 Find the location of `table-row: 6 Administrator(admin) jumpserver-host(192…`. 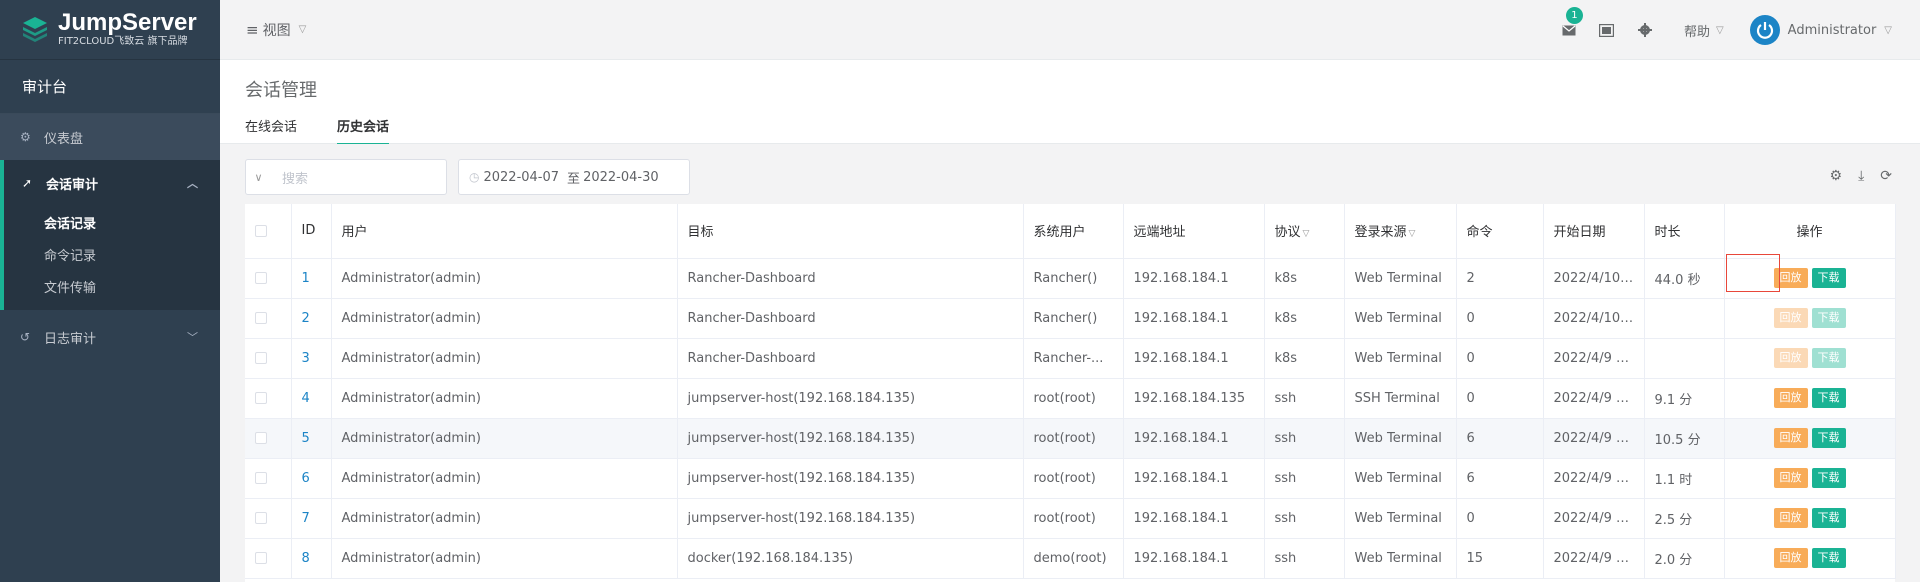

table-row: 6 Administrator(admin) jumpserver-host(192… is located at coordinates (1070, 478).